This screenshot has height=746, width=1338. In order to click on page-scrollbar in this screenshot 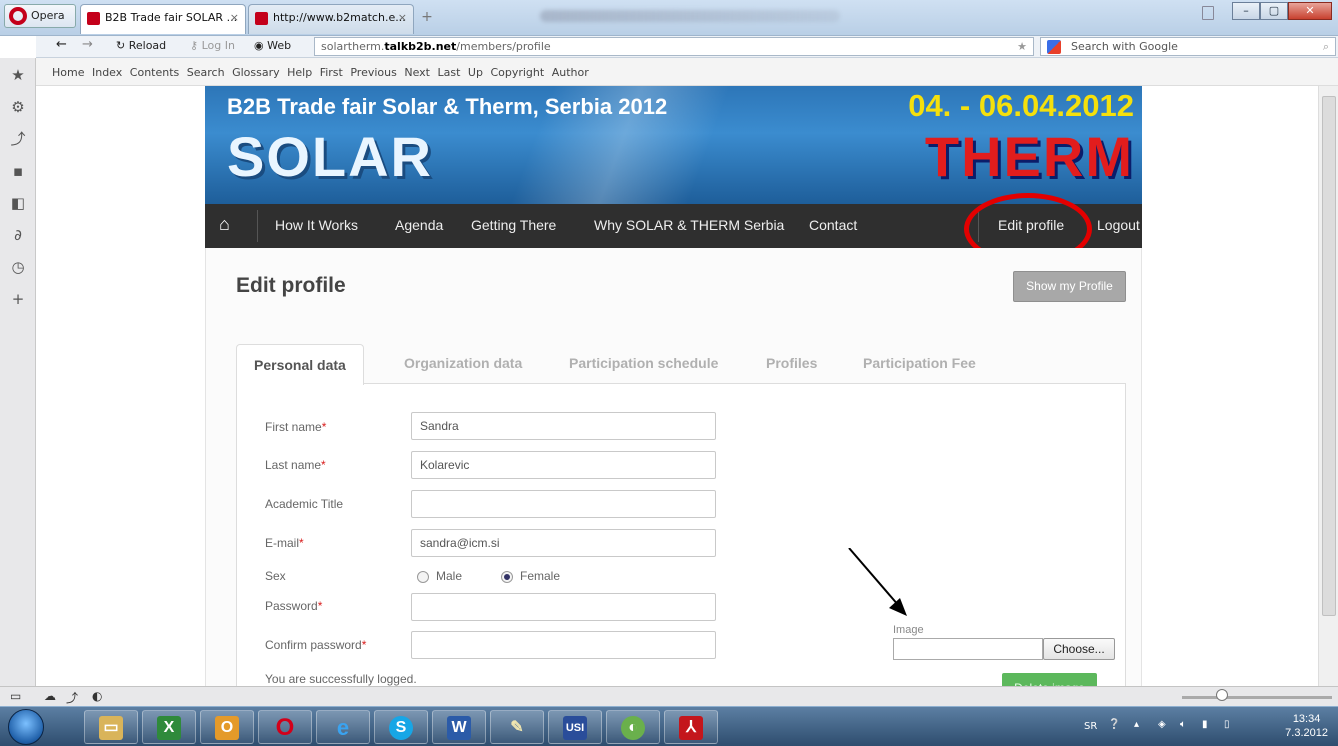, I will do `click(1328, 386)`.